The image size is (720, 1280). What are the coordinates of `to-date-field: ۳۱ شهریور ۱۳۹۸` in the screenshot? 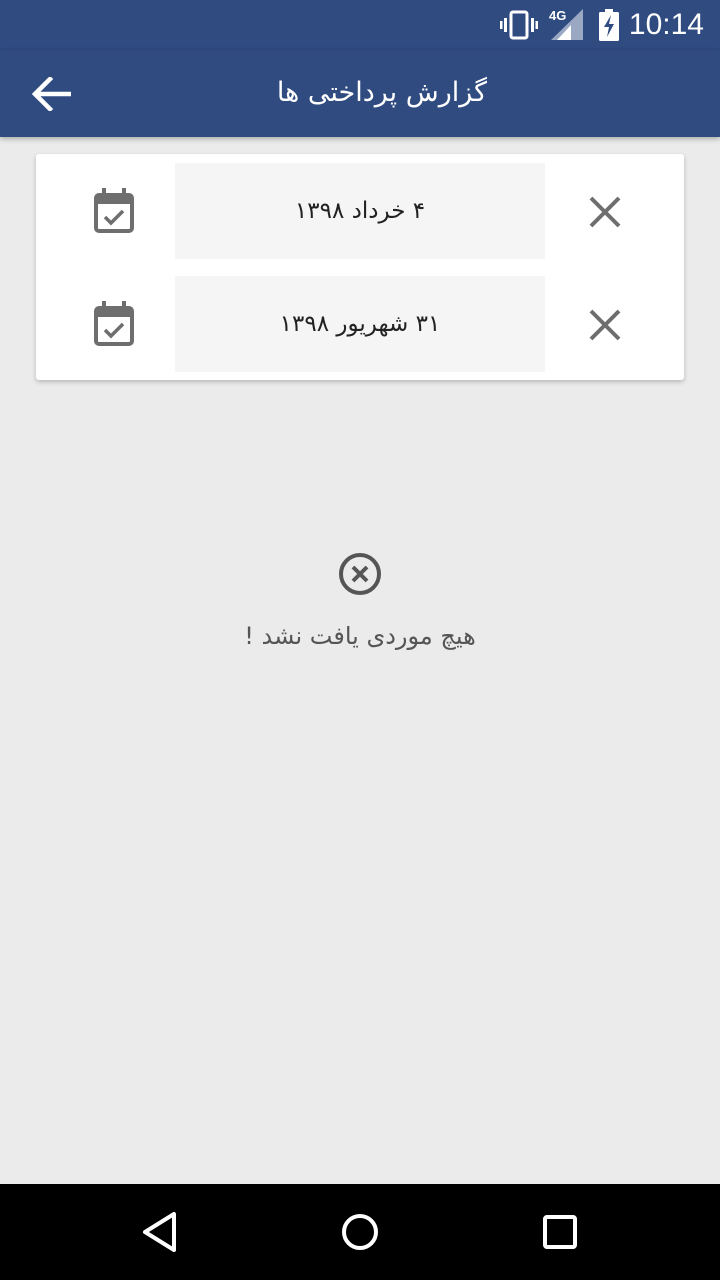 It's located at (360, 324).